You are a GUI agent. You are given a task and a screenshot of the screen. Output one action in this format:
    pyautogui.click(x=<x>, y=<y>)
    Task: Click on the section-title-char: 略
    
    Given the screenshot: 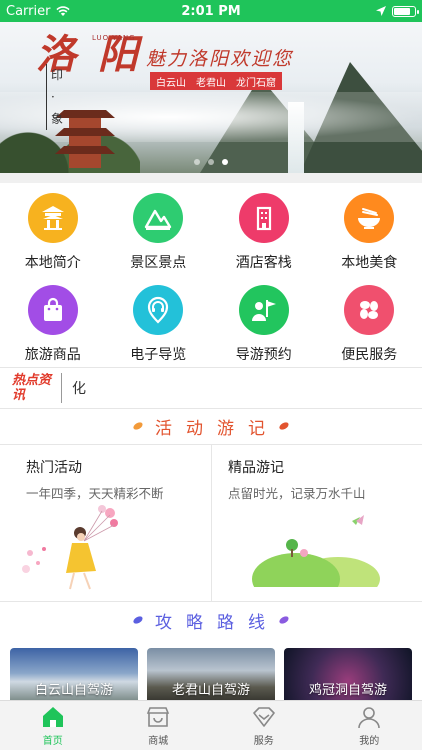 What is the action you would take?
    pyautogui.click(x=195, y=622)
    